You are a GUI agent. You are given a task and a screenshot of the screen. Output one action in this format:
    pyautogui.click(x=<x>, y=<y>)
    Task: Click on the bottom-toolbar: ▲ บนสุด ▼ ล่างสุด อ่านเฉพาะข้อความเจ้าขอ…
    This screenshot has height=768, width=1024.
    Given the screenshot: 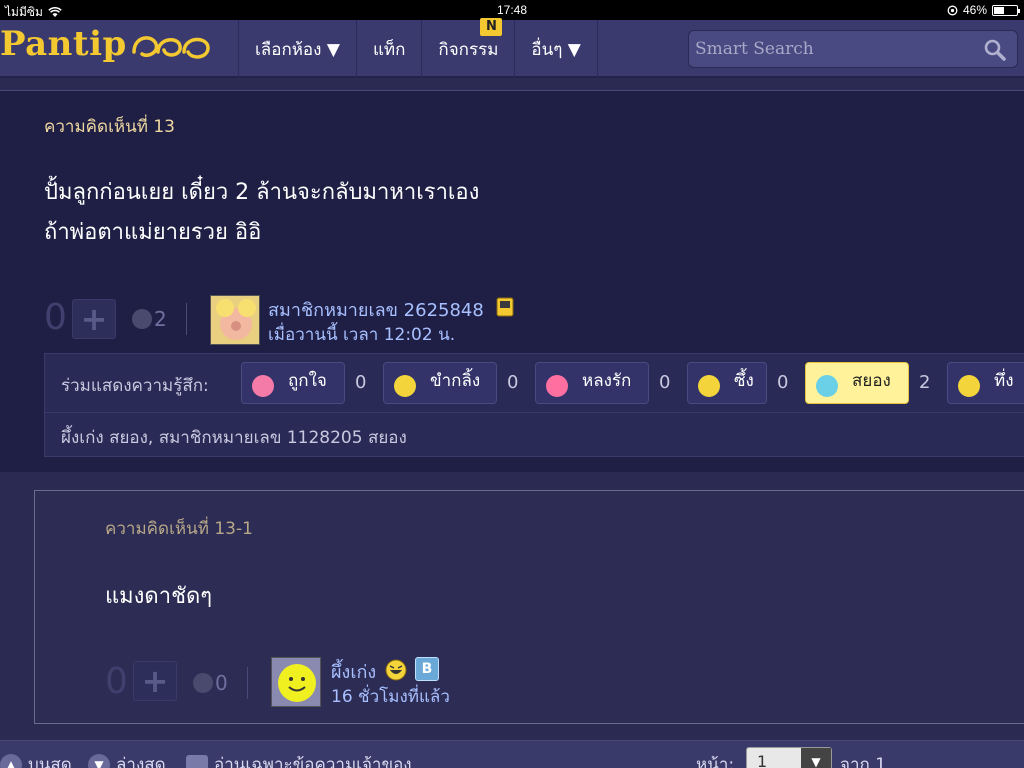 What is the action you would take?
    pyautogui.click(x=512, y=754)
    